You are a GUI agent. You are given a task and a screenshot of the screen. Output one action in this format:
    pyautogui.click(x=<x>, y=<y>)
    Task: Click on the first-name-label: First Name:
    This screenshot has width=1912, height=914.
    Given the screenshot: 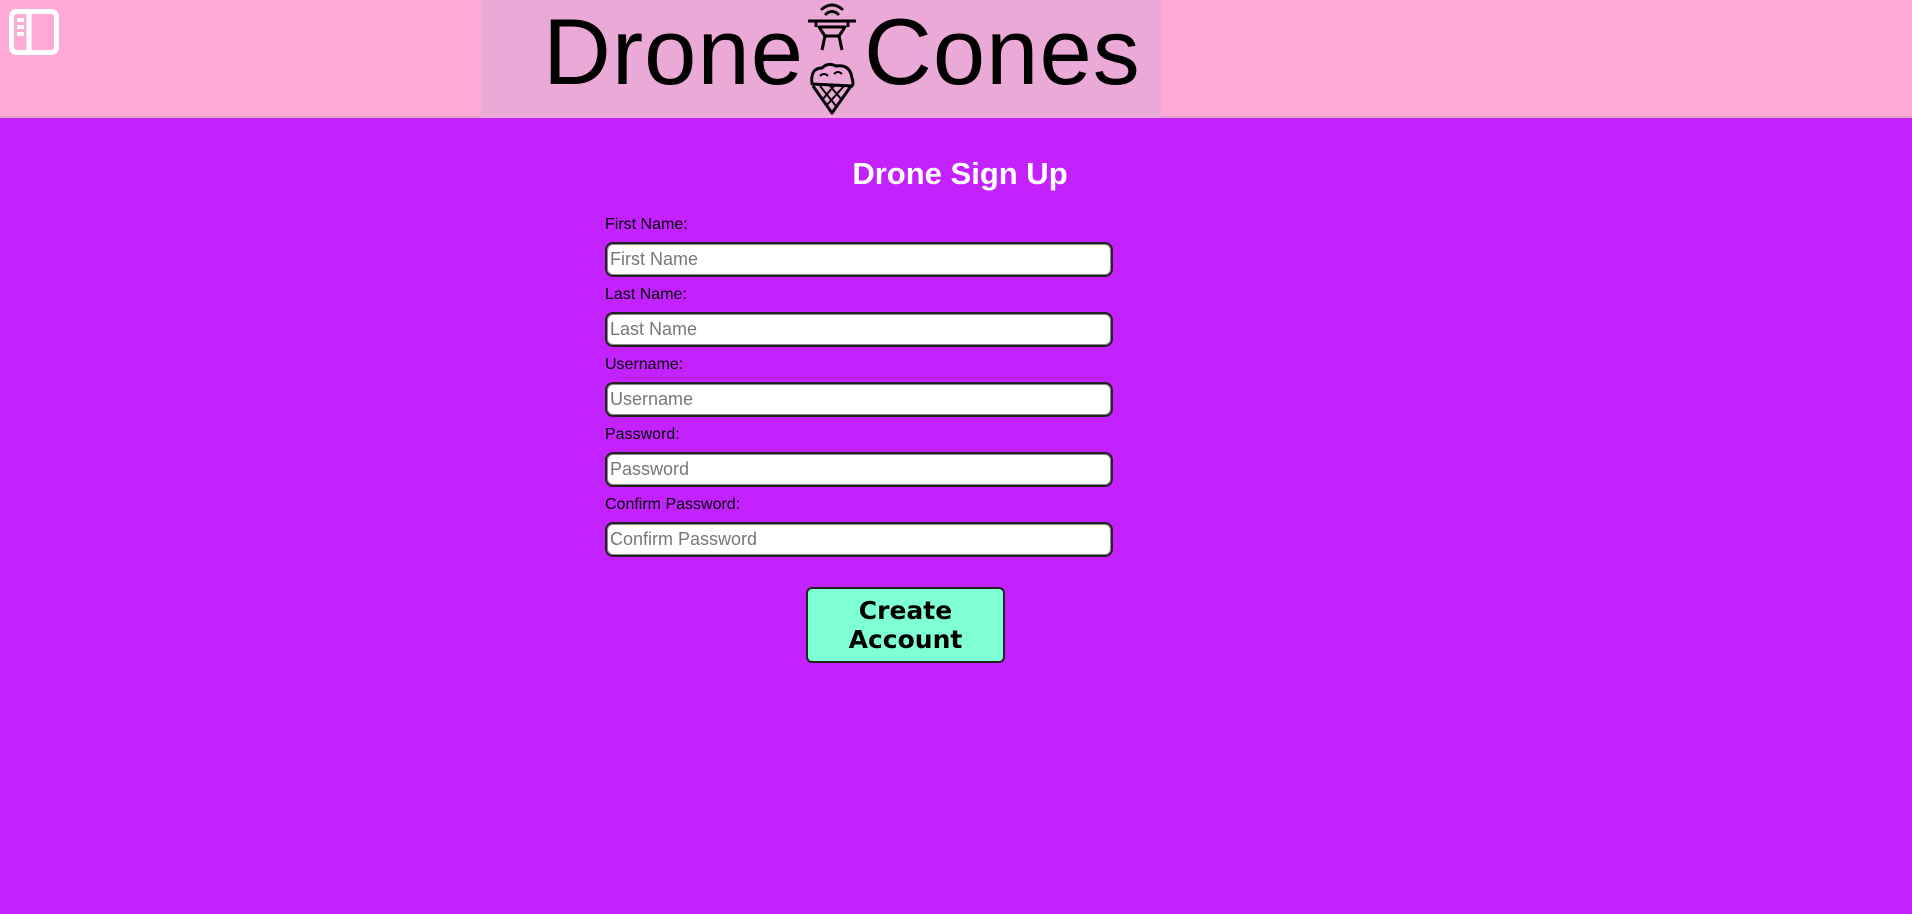 What is the action you would take?
    pyautogui.click(x=646, y=224)
    